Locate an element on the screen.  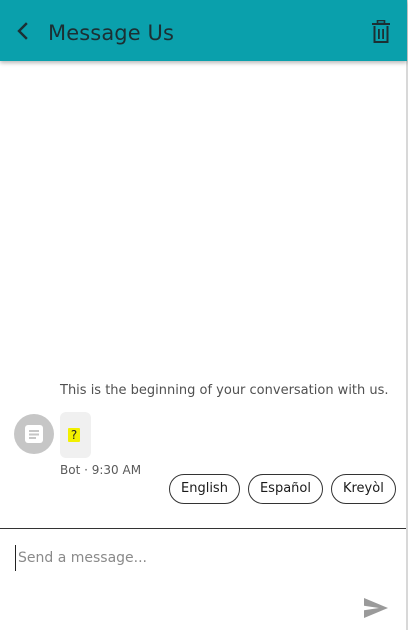
message-meta: Bot · 9:30 AM is located at coordinates (101, 470).